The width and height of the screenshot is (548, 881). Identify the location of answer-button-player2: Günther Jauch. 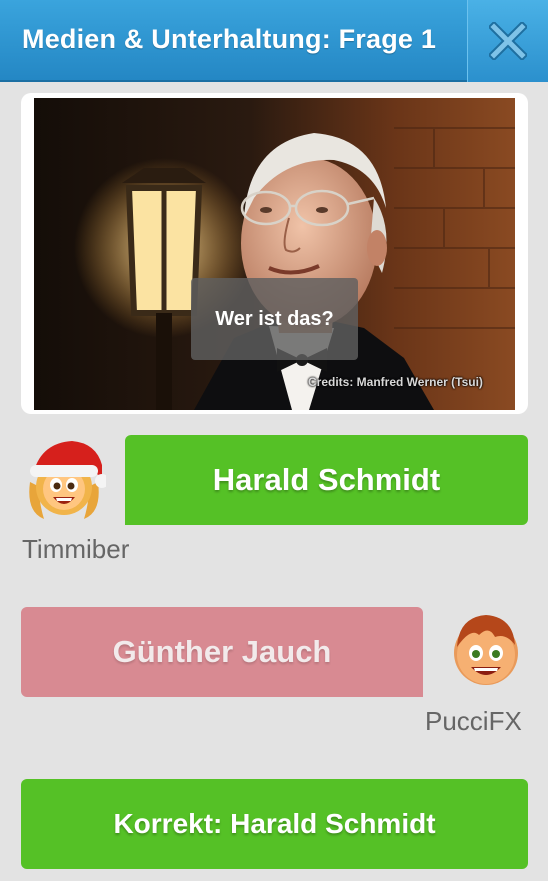
(222, 652).